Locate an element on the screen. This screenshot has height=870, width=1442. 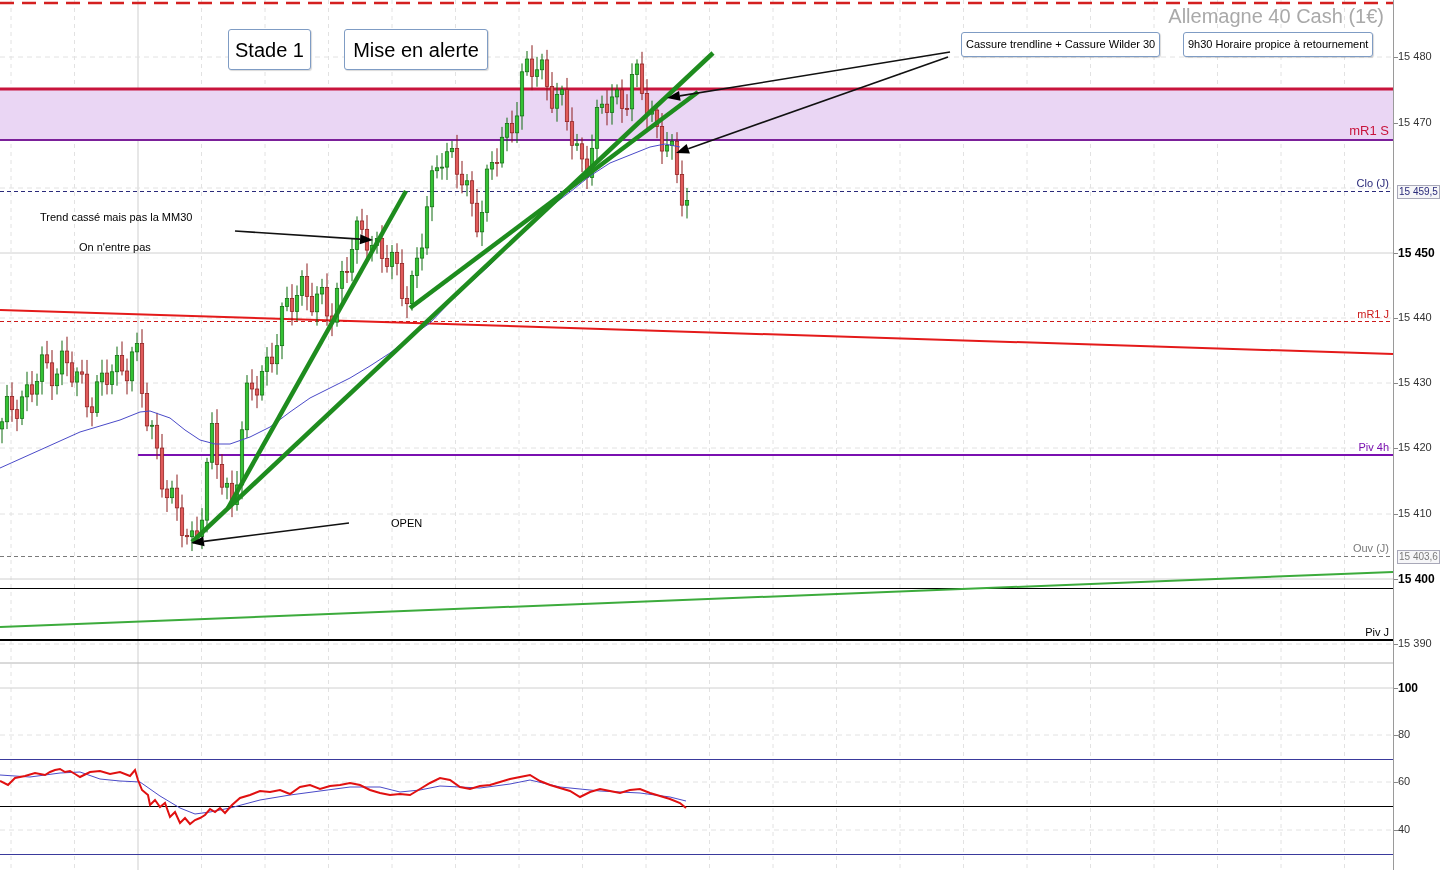
annotation-text: OPEN is located at coordinates (407, 523).